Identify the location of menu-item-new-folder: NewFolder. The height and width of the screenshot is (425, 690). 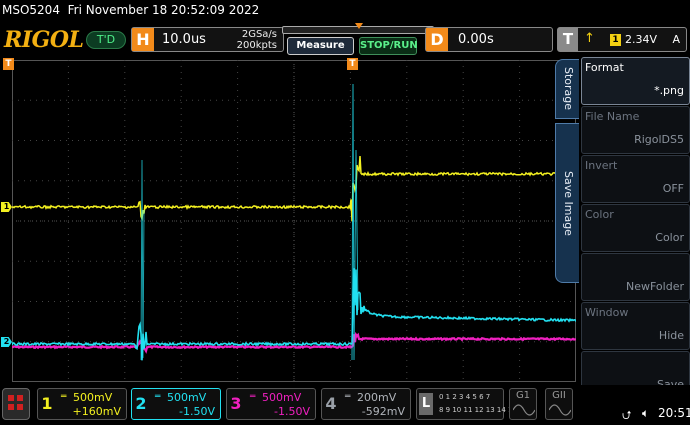
(635, 277).